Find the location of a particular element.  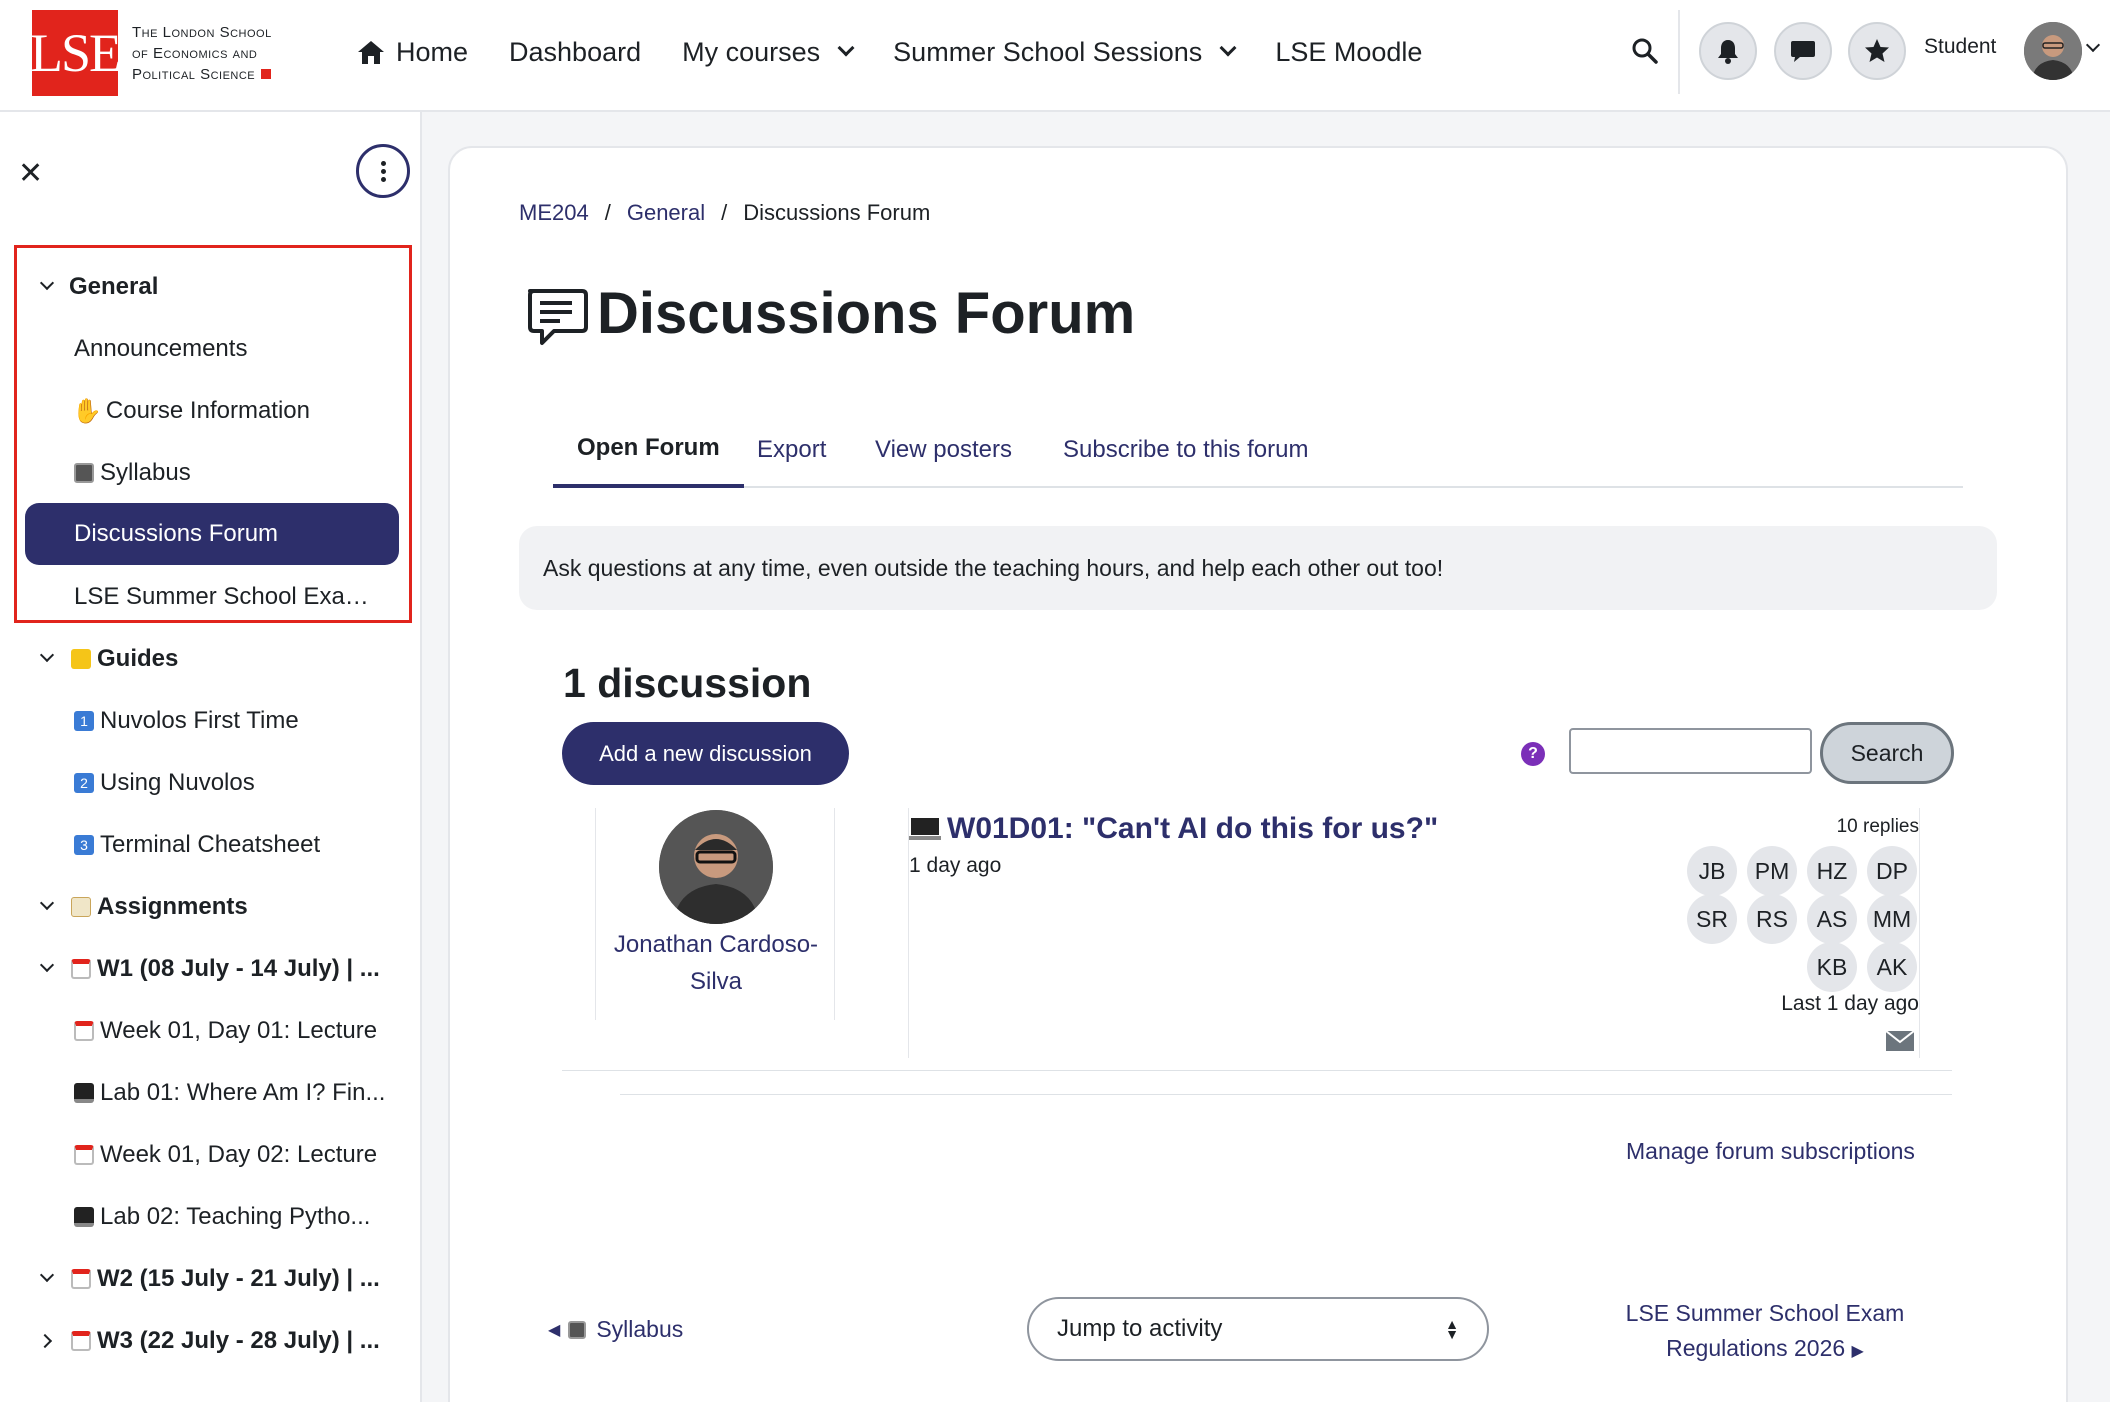

breadcrumb: ME204 / General / Discussions Forum is located at coordinates (724, 213).